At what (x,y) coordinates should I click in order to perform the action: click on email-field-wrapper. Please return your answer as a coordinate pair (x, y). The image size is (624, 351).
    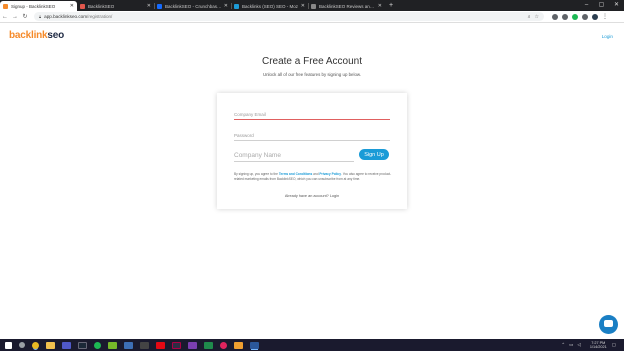
    Looking at the image, I should click on (312, 116).